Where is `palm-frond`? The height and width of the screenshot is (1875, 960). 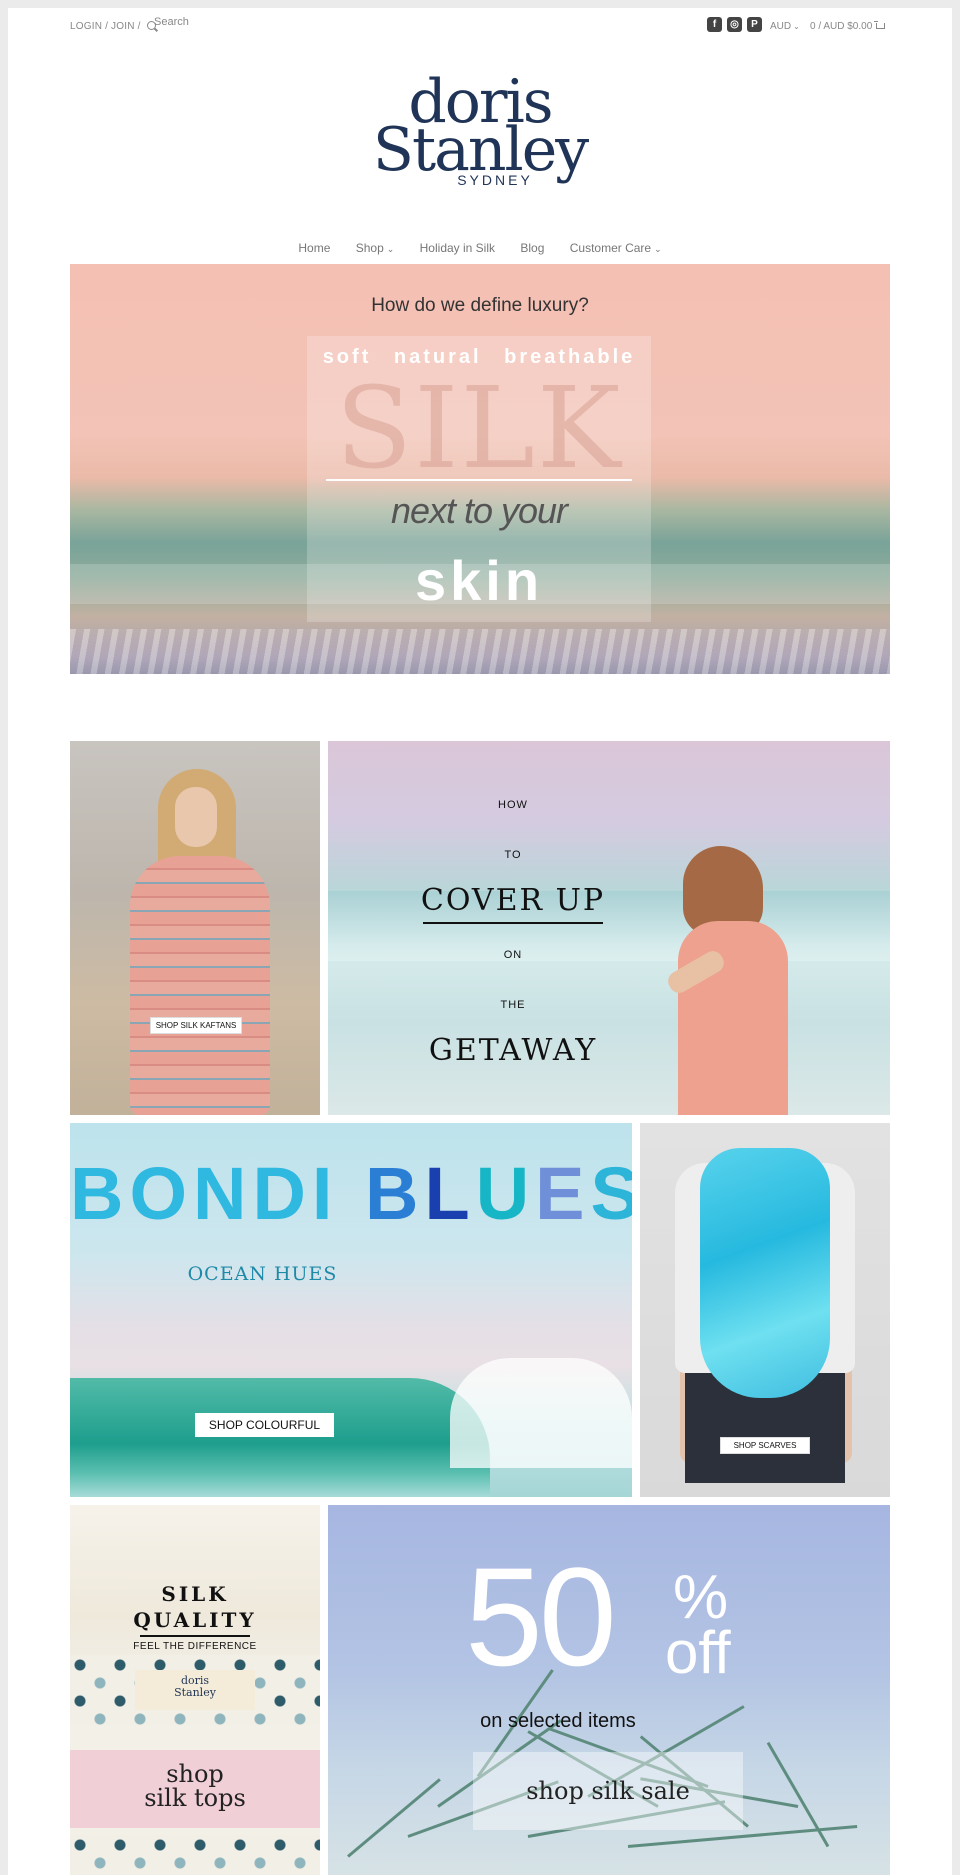 palm-frond is located at coordinates (394, 1818).